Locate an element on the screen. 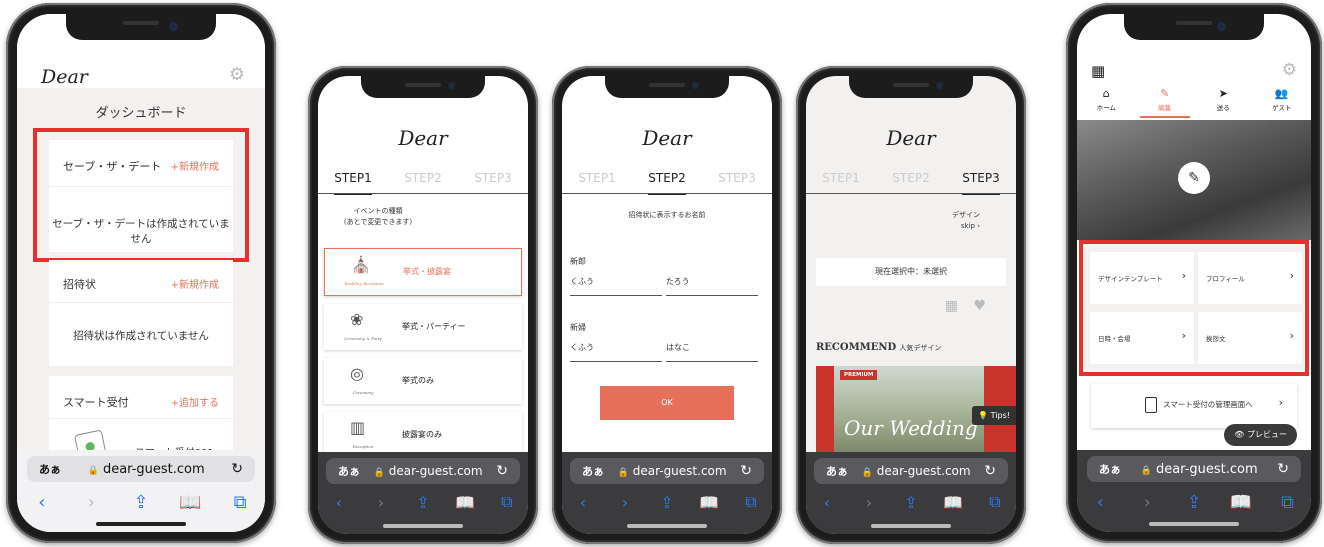 The width and height of the screenshot is (1324, 547). bride-last-name-input: くふう is located at coordinates (616, 352).